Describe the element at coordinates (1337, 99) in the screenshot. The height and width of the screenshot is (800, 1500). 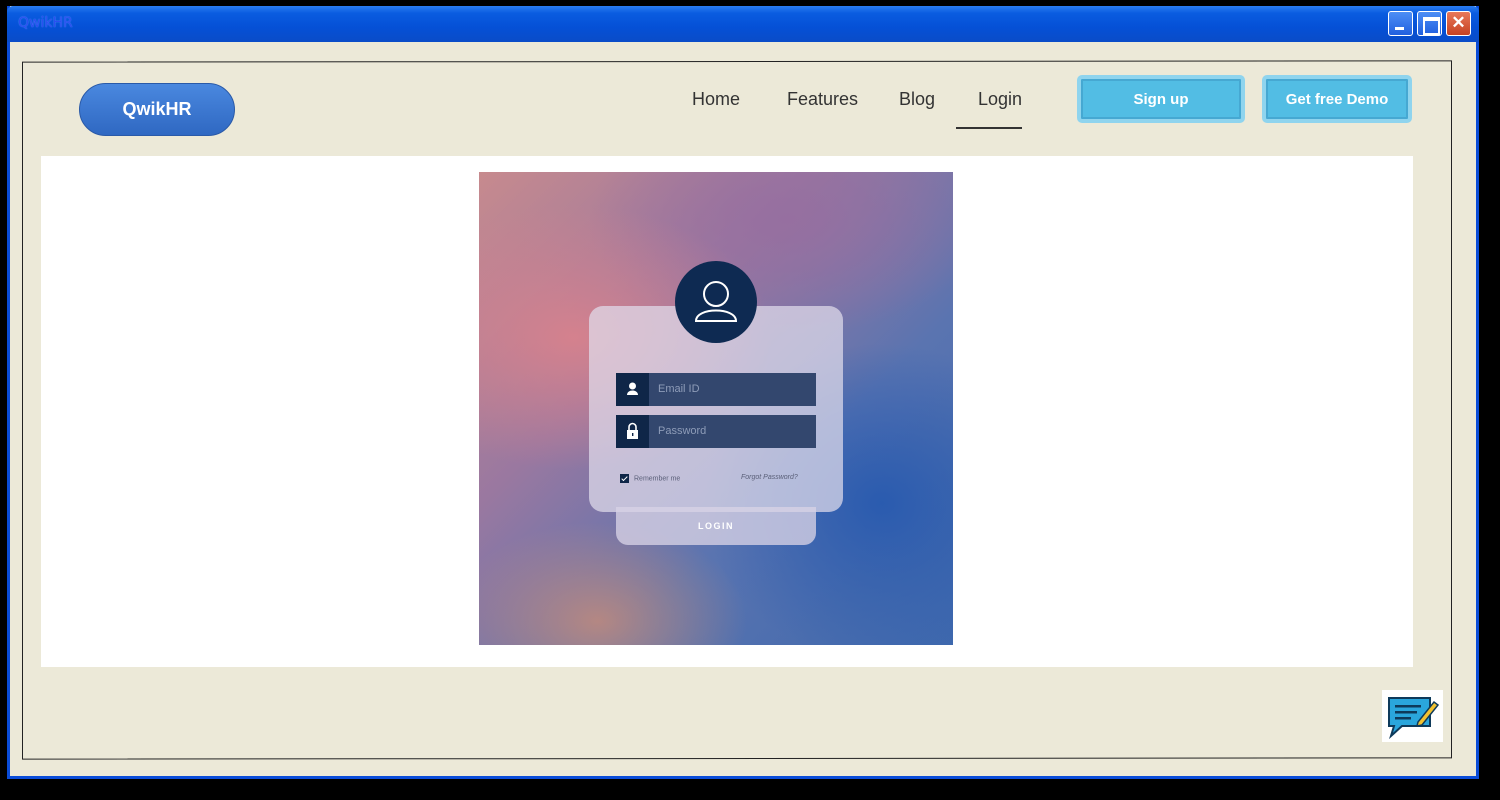
I see `get-demo-button: Get free Demo` at that location.